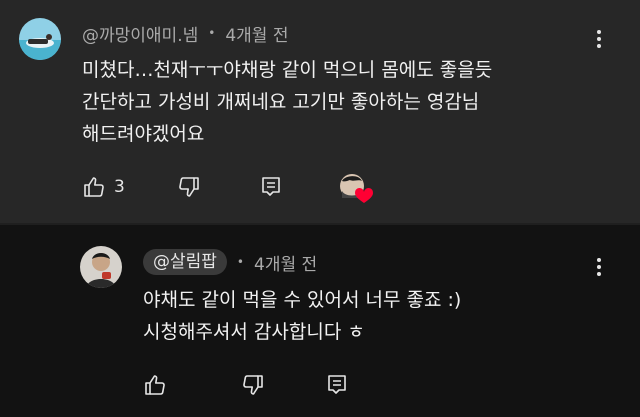 This screenshot has width=640, height=417. I want to click on like-button, so click(159, 385).